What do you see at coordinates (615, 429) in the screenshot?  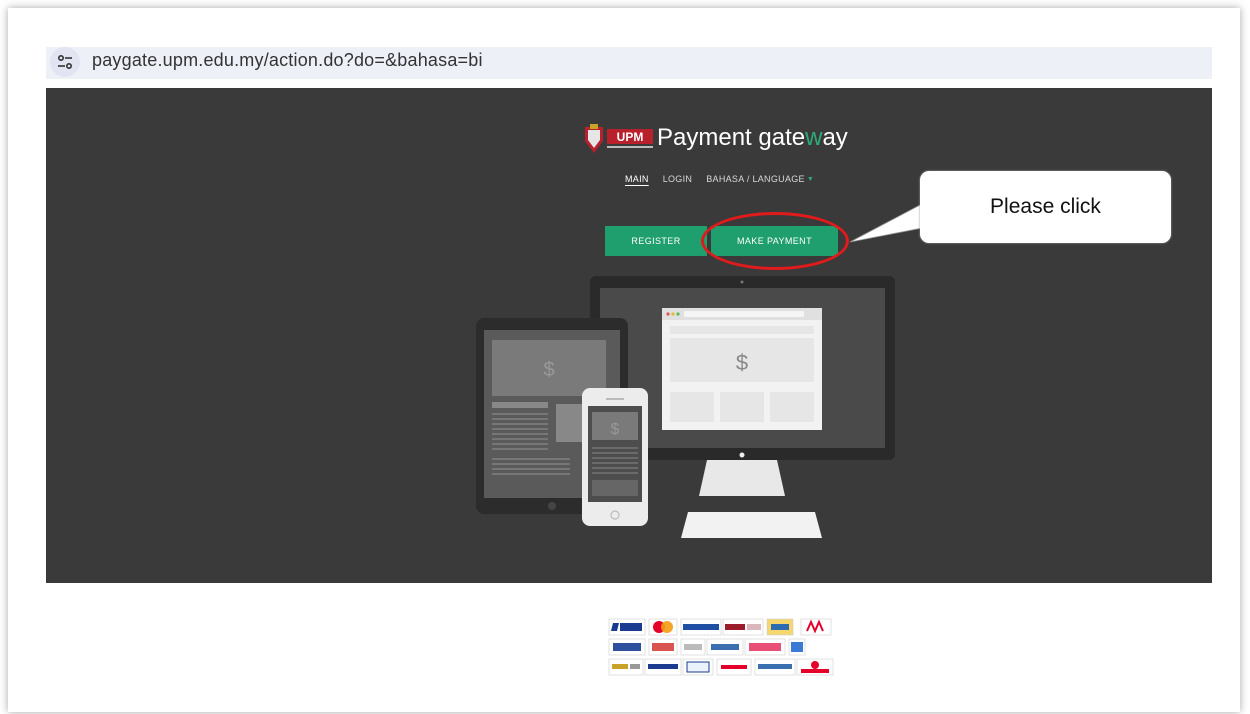 I see `dollar-sign-phone: $` at bounding box center [615, 429].